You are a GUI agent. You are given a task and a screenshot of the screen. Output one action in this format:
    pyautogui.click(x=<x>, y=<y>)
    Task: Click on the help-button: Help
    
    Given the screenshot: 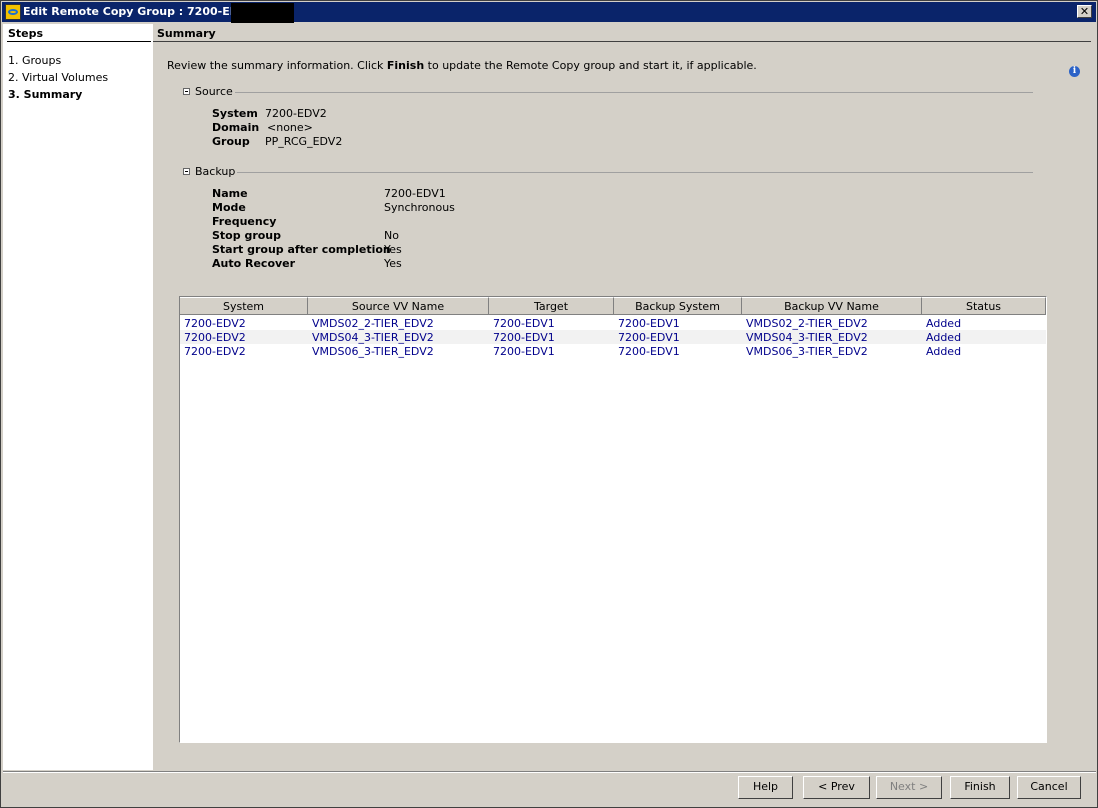 What is the action you would take?
    pyautogui.click(x=765, y=787)
    